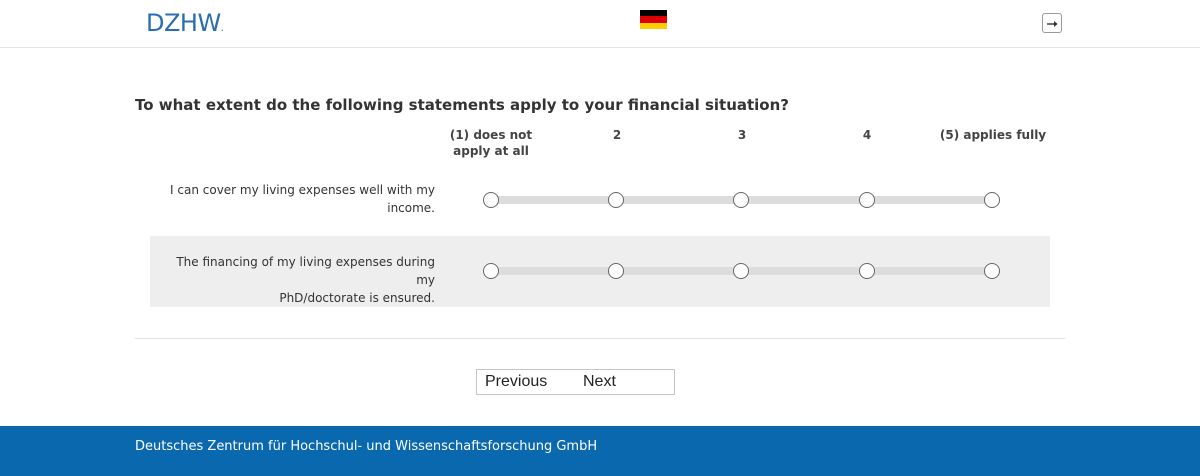 This screenshot has width=1200, height=476. I want to click on logo-text: DZHW, so click(183, 23).